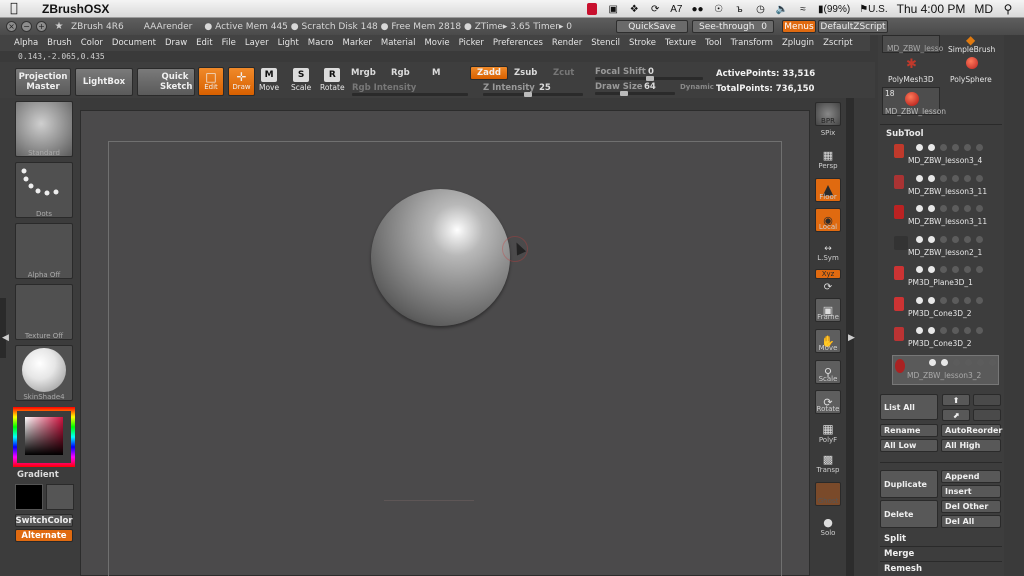 Image resolution: width=1024 pixels, height=576 pixels. I want to click on left-tray-handle, so click(3, 328).